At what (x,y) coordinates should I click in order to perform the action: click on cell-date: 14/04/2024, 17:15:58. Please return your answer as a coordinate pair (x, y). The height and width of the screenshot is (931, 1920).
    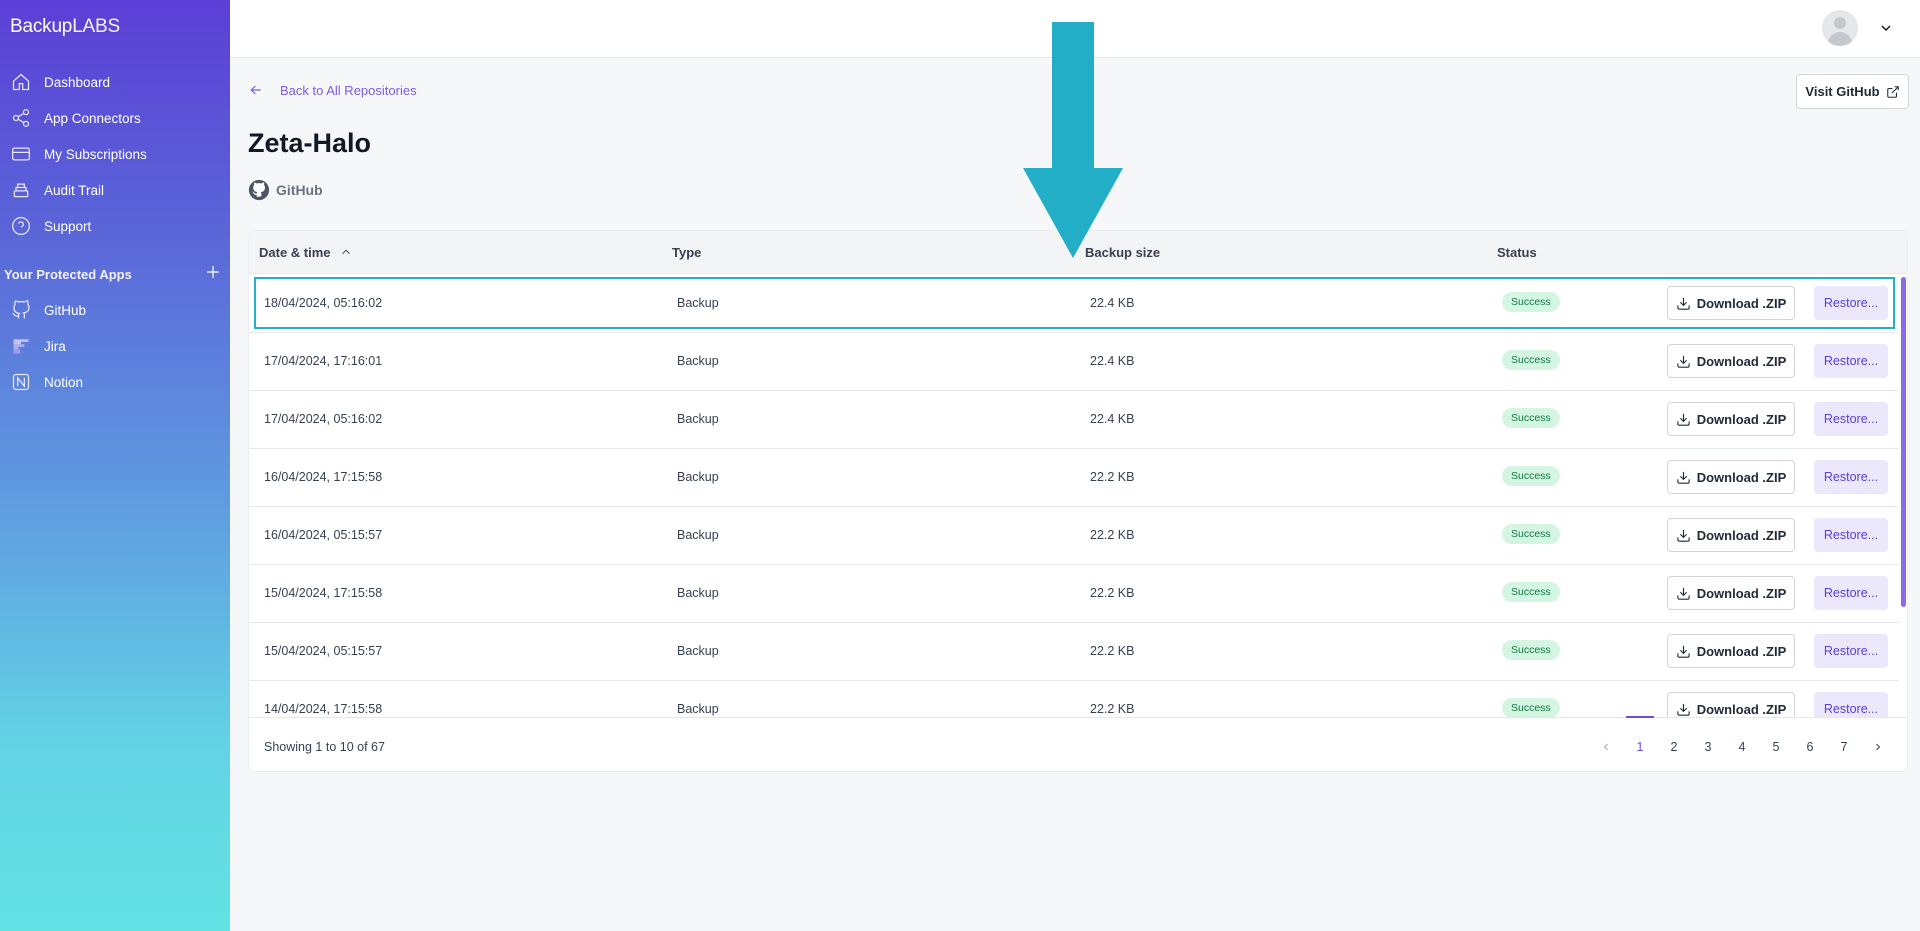
    Looking at the image, I should click on (323, 709).